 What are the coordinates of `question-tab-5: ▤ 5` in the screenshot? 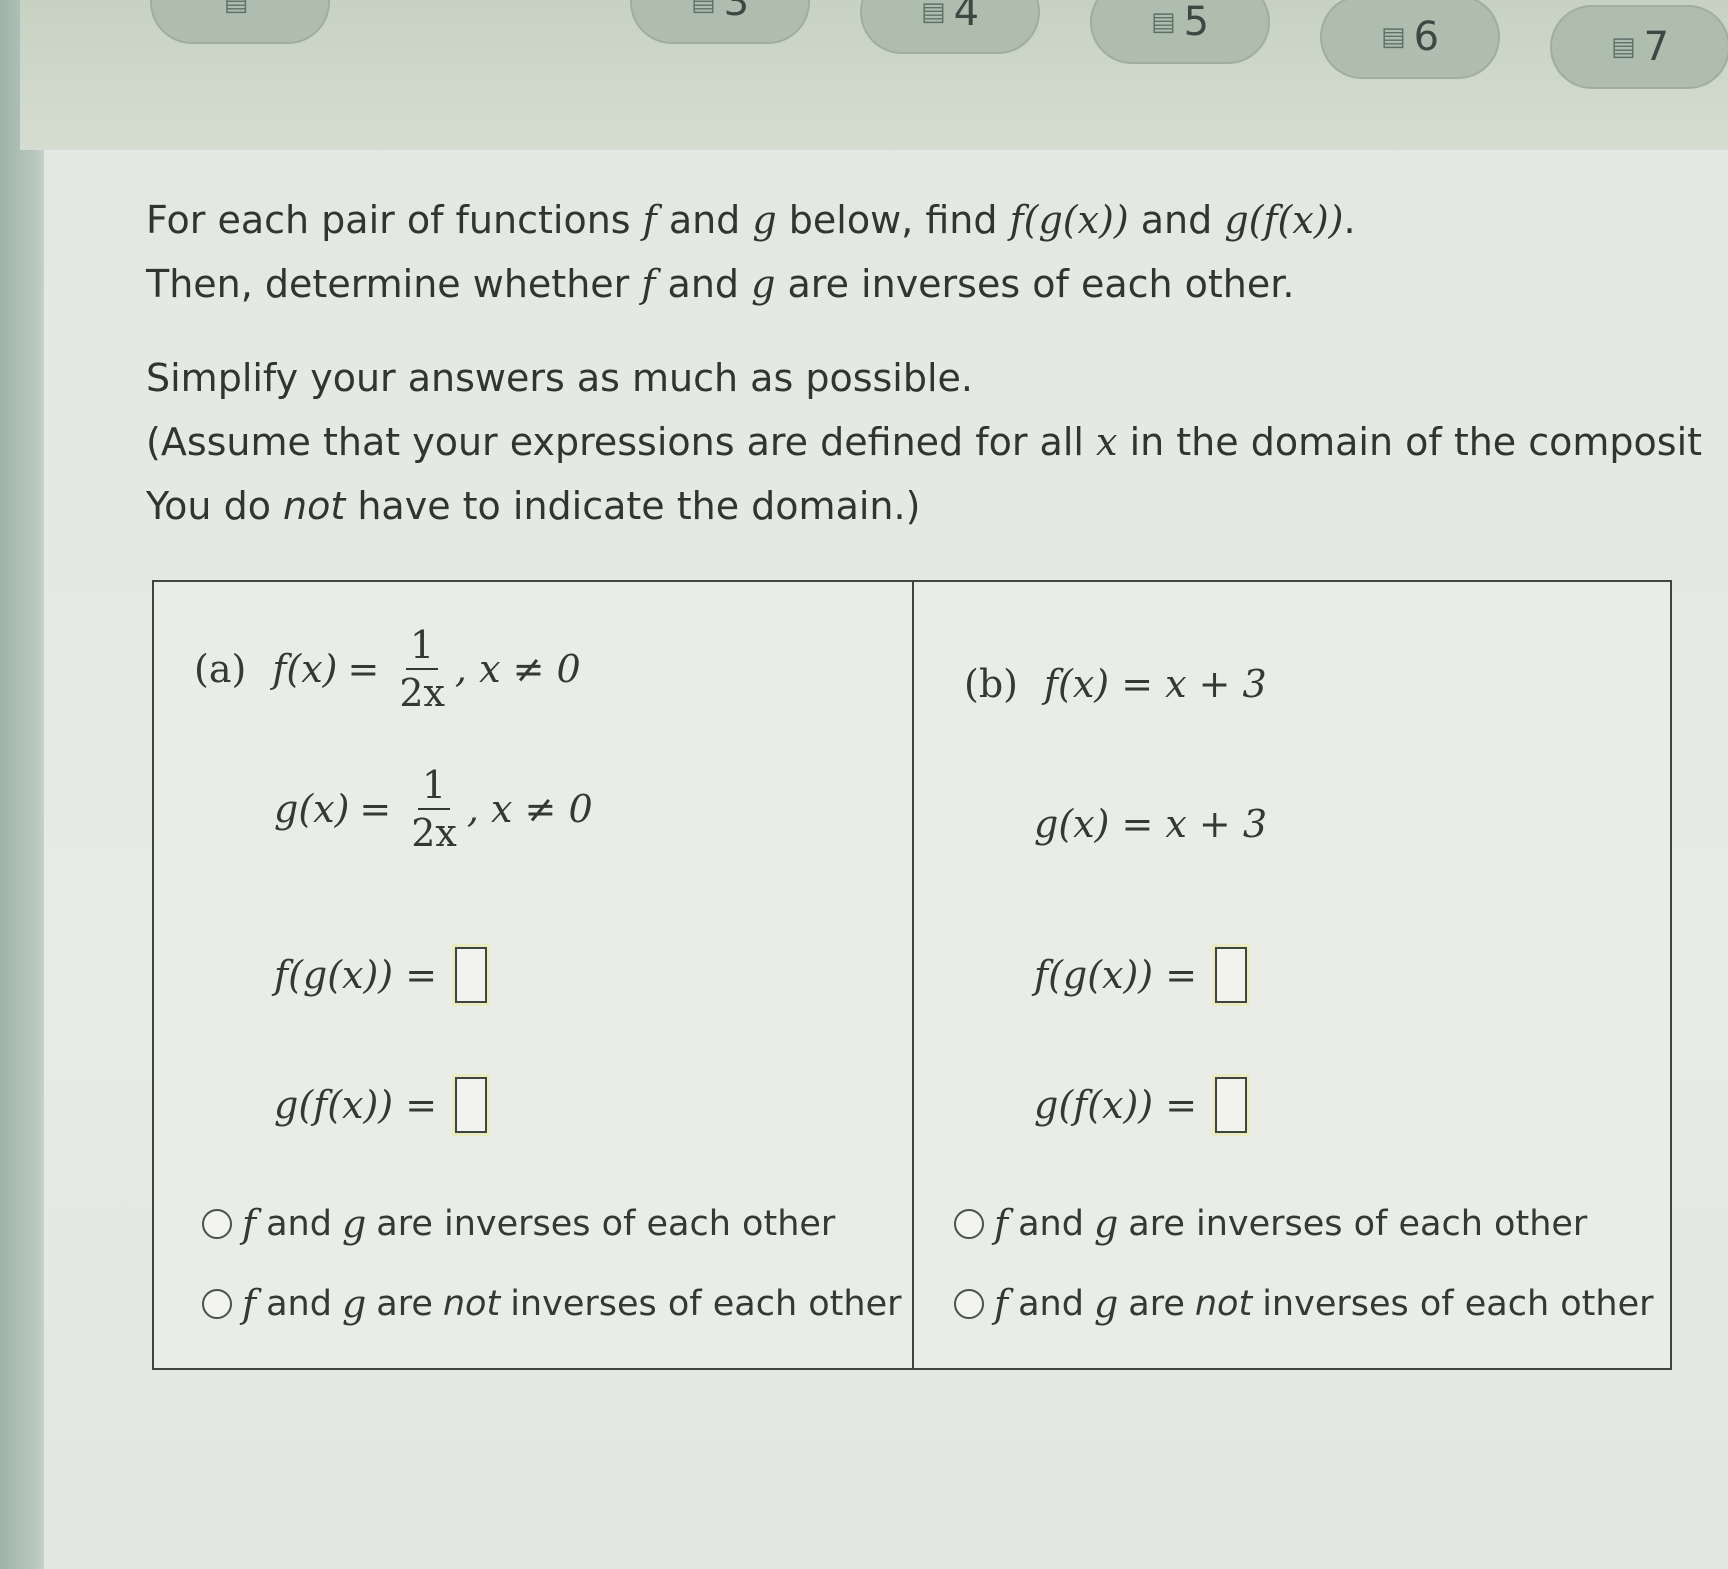 It's located at (1180, 32).